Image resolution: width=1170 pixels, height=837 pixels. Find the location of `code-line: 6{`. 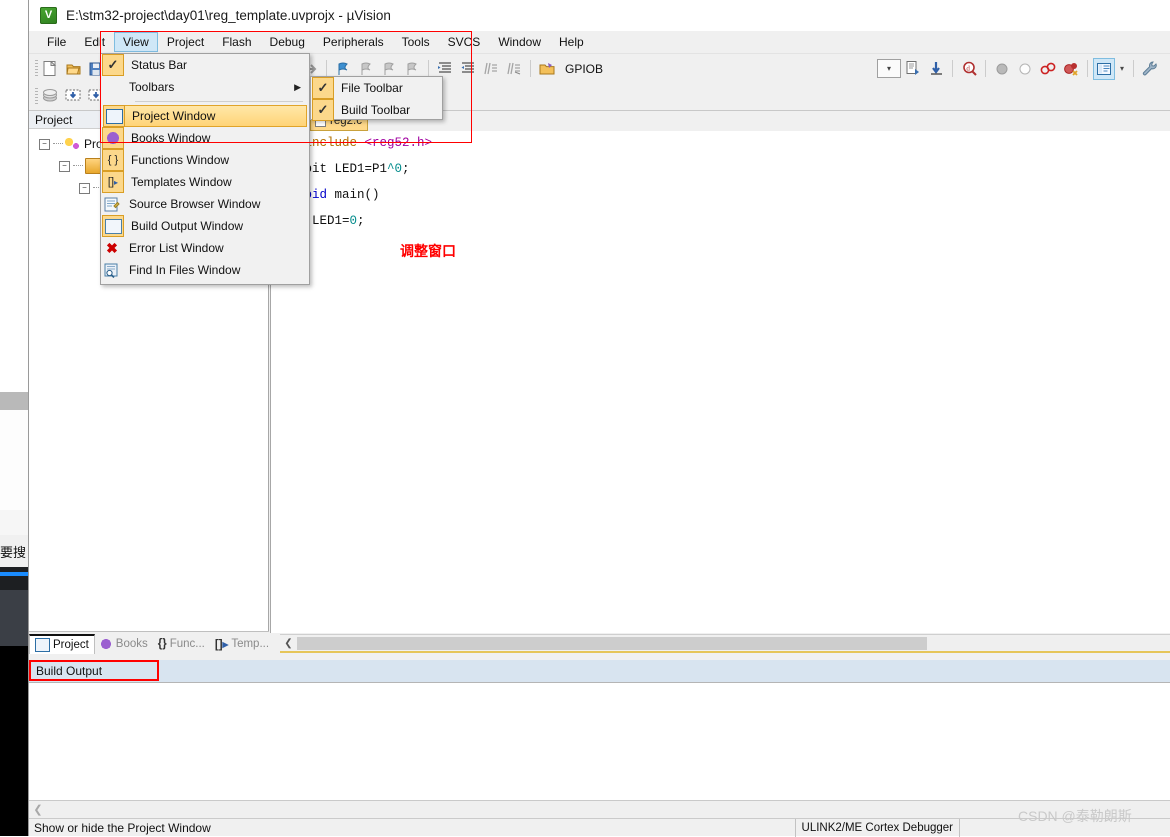

code-line: 6{ is located at coordinates (701, 208).